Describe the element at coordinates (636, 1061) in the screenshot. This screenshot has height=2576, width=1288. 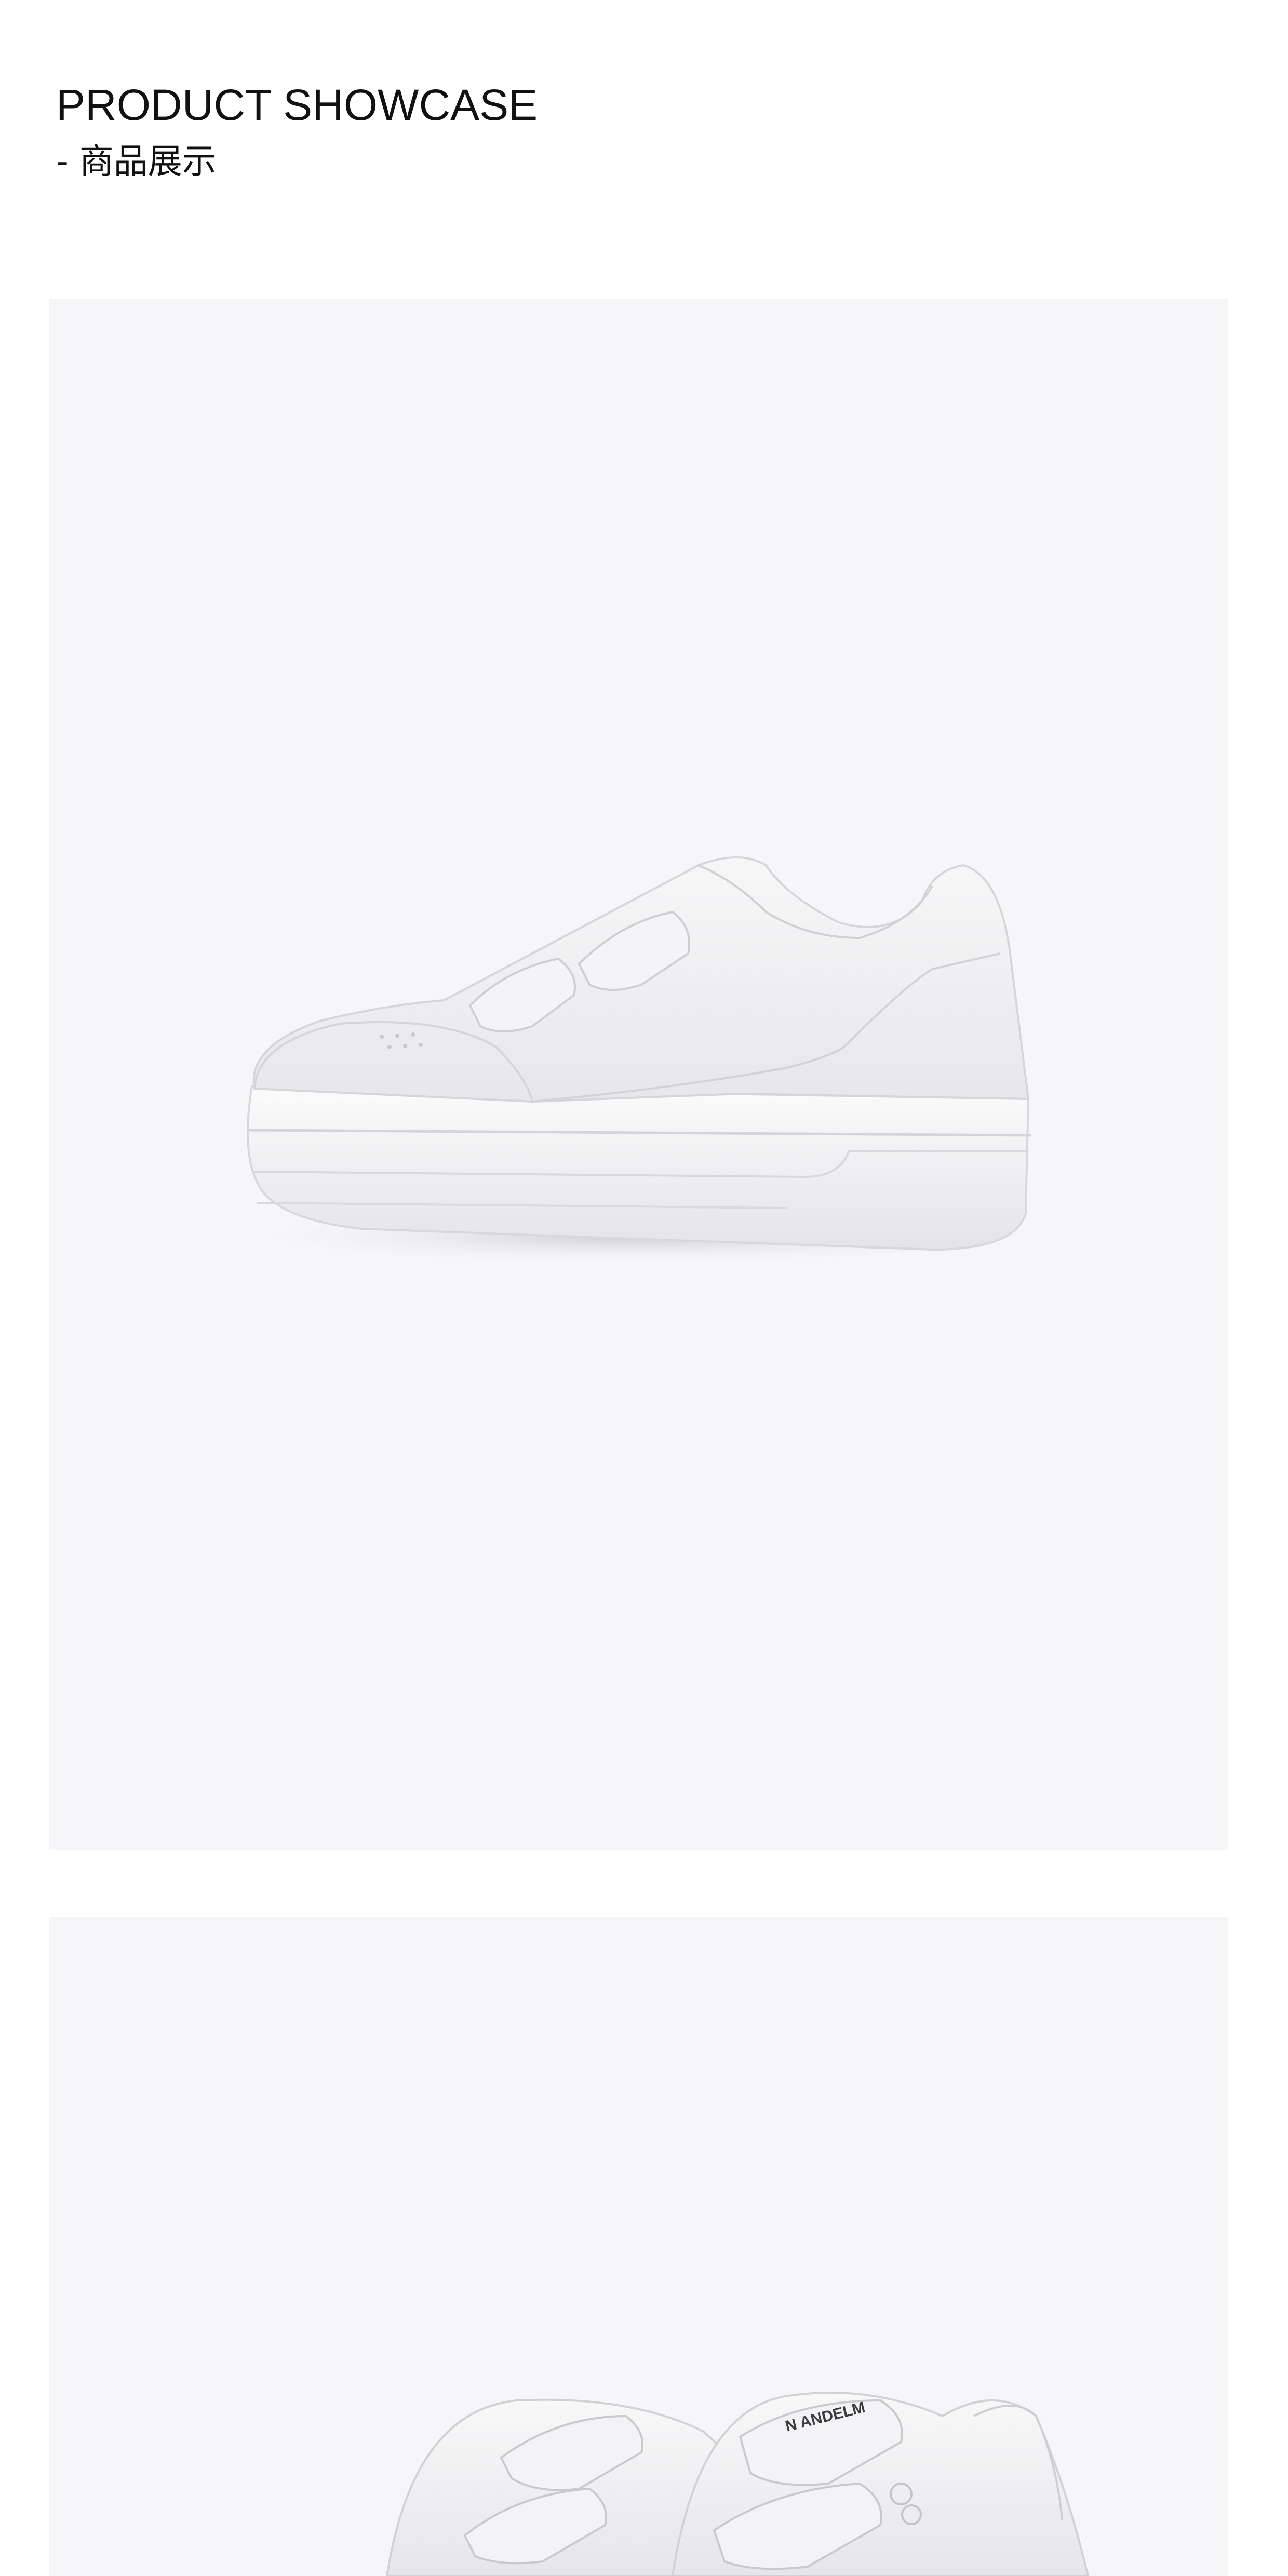
I see `sneaker-side-illustration` at that location.